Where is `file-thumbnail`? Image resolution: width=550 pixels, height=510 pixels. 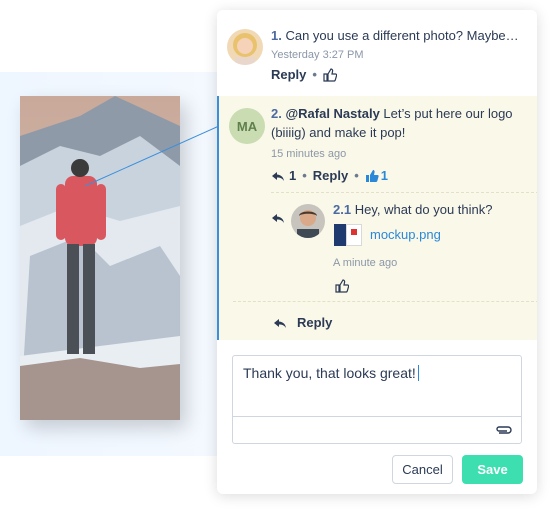 file-thumbnail is located at coordinates (348, 235).